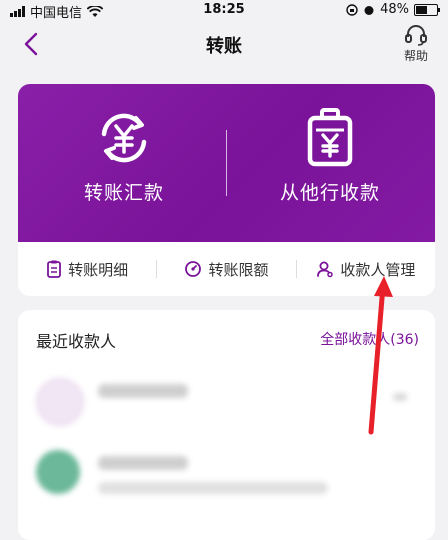 This screenshot has width=448, height=540. Describe the element at coordinates (369, 10) in the screenshot. I see `alarm-icon` at that location.